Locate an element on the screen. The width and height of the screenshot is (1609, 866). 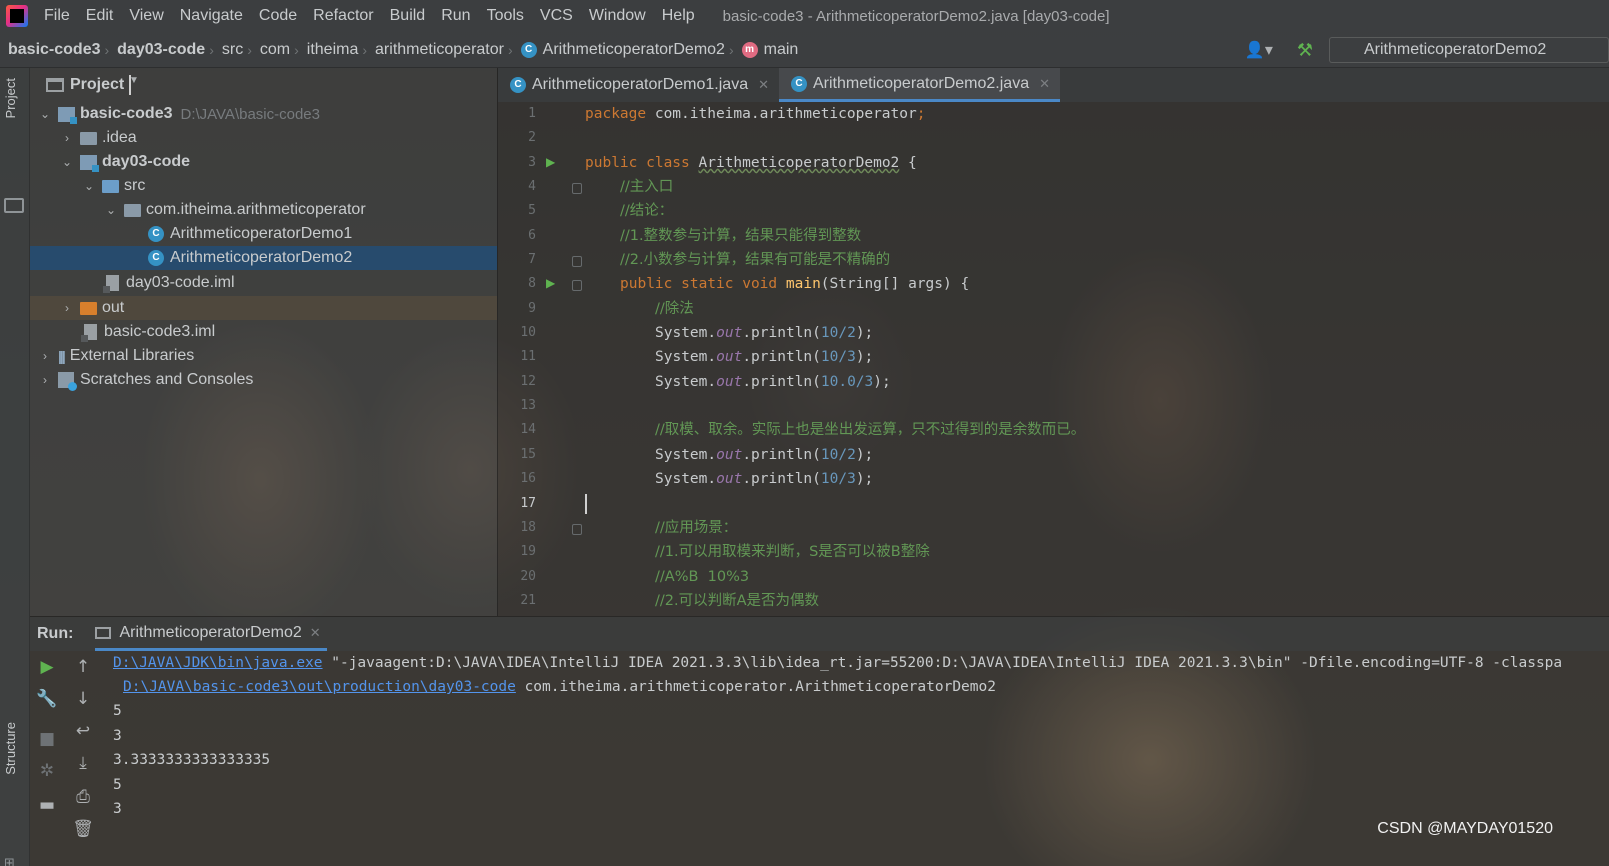
menu-view: View is located at coordinates (146, 16).